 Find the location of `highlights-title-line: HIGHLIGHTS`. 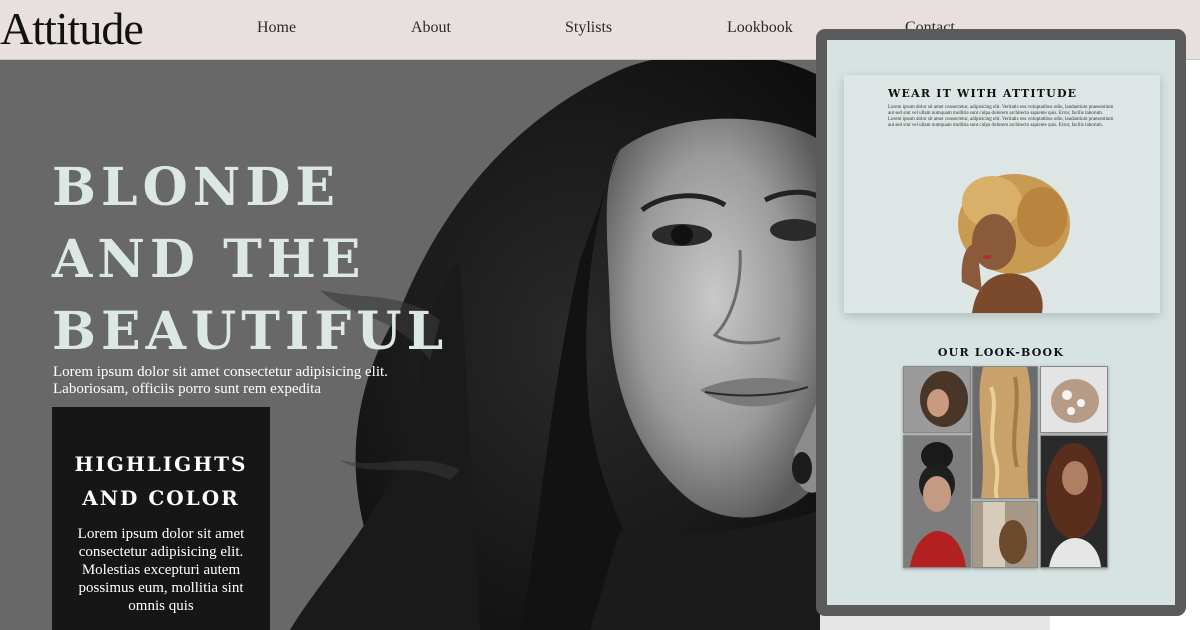

highlights-title-line: HIGHLIGHTS is located at coordinates (161, 464).